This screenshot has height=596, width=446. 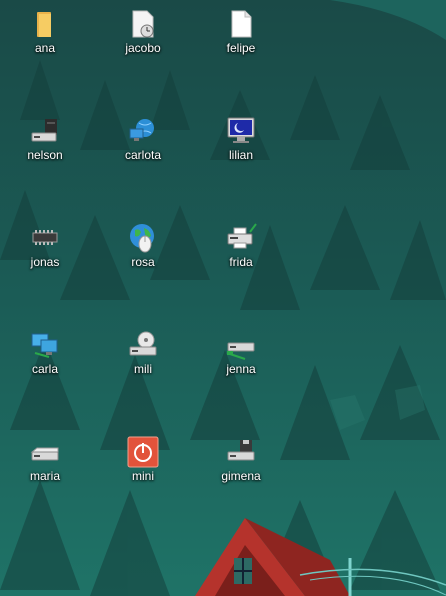 I want to click on monitor-icon, so click(x=241, y=130).